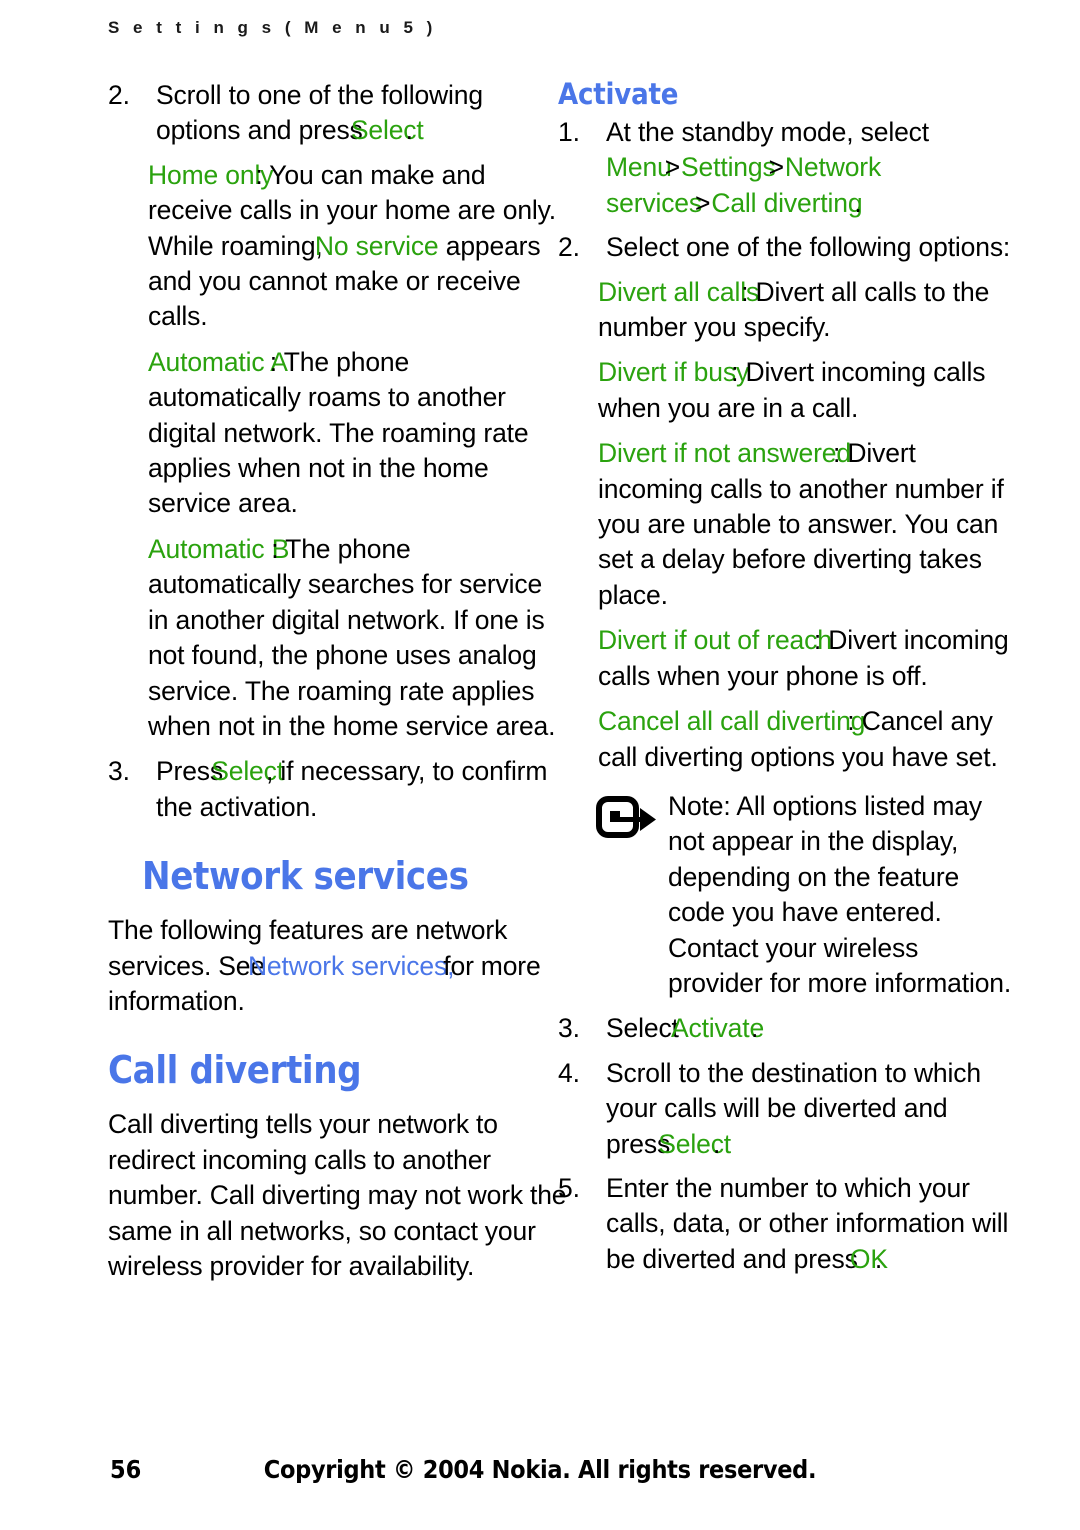  Describe the element at coordinates (715, 640) in the screenshot. I see `ui-term-divert-if-out-of-reach: Divert if out of reach` at that location.